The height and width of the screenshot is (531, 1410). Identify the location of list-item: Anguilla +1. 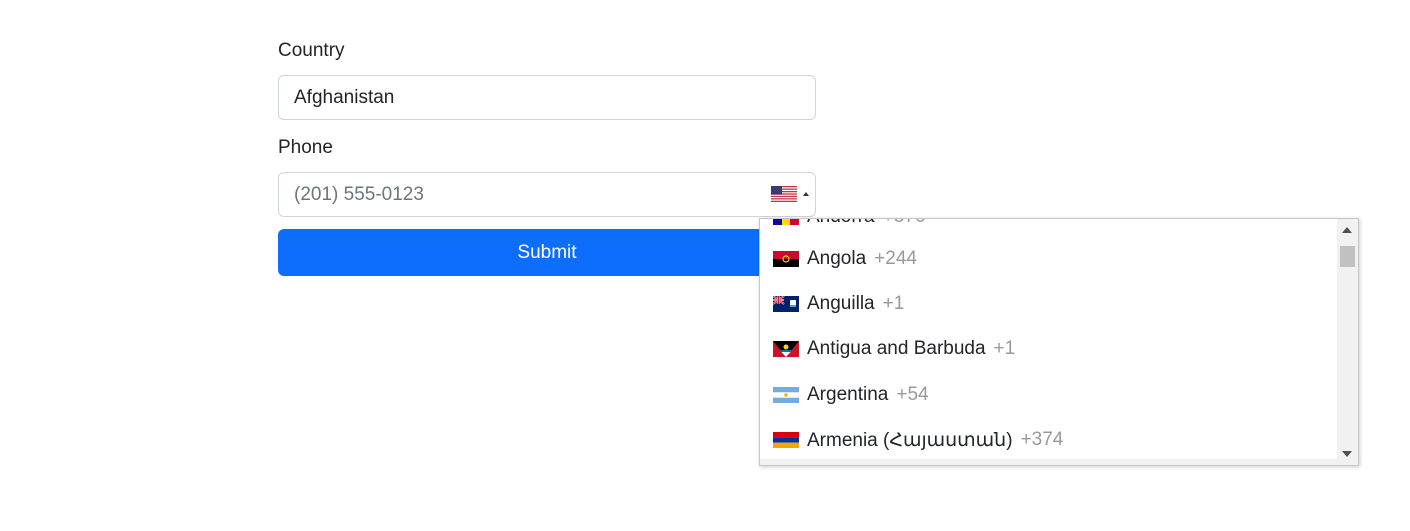
(838, 304).